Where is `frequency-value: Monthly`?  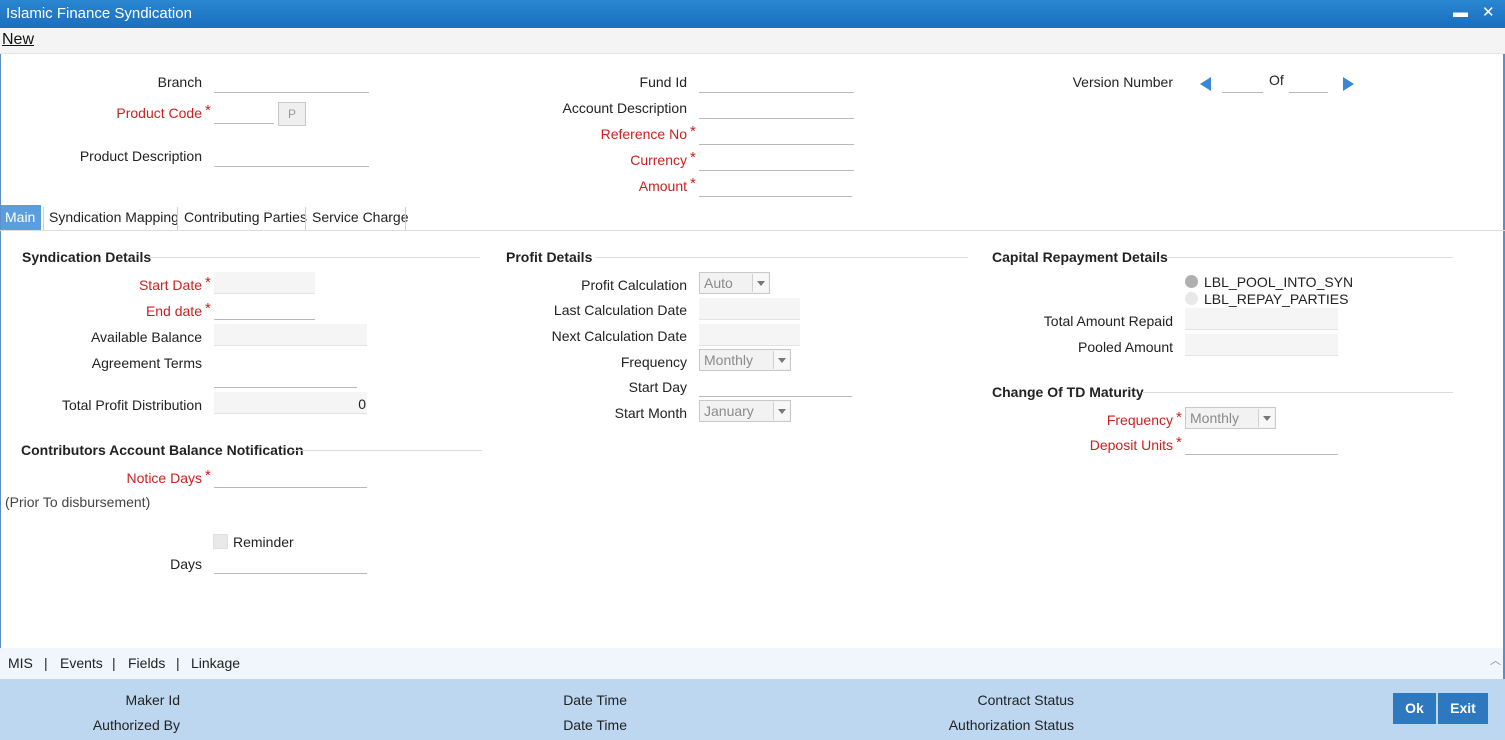 frequency-value: Monthly is located at coordinates (729, 360).